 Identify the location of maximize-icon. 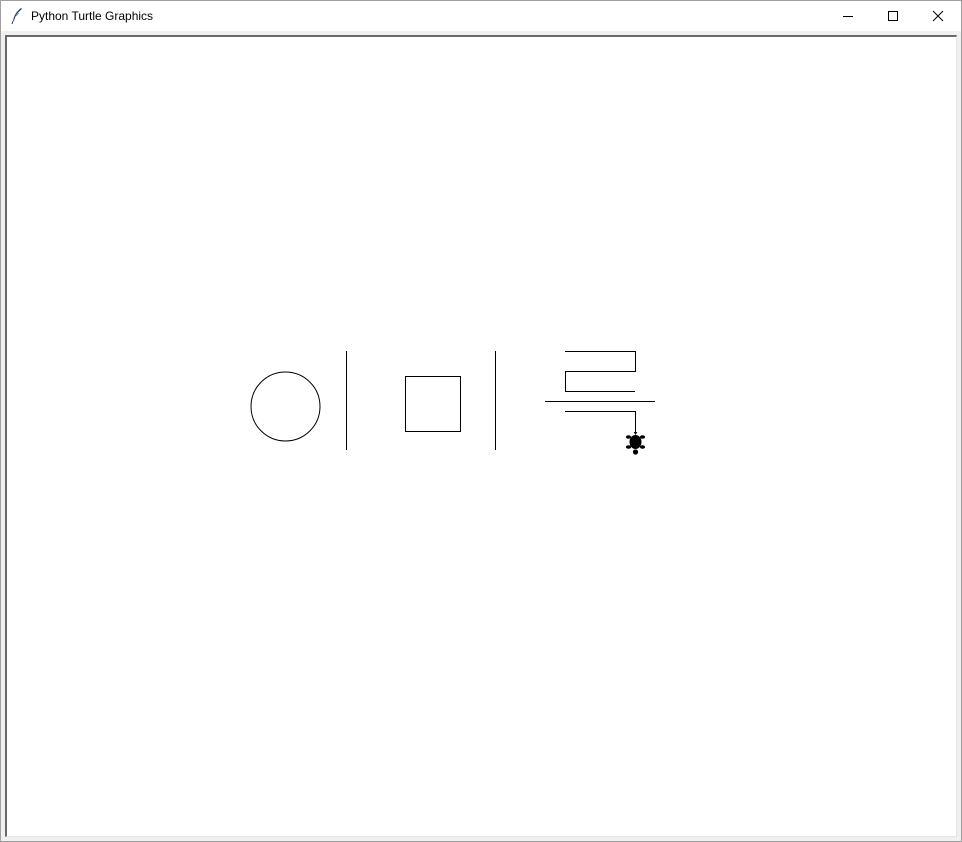
(893, 16).